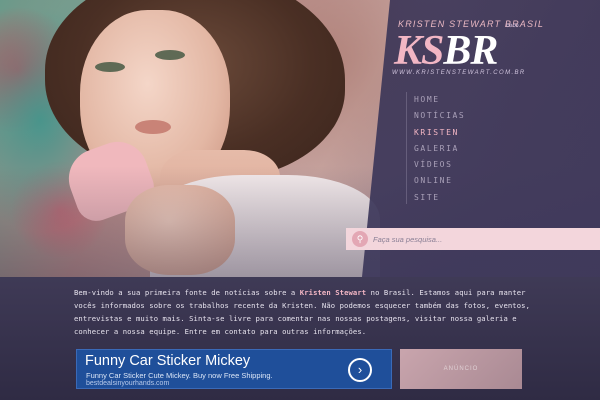  What do you see at coordinates (406, 148) in the screenshot?
I see `nav-divider` at bounding box center [406, 148].